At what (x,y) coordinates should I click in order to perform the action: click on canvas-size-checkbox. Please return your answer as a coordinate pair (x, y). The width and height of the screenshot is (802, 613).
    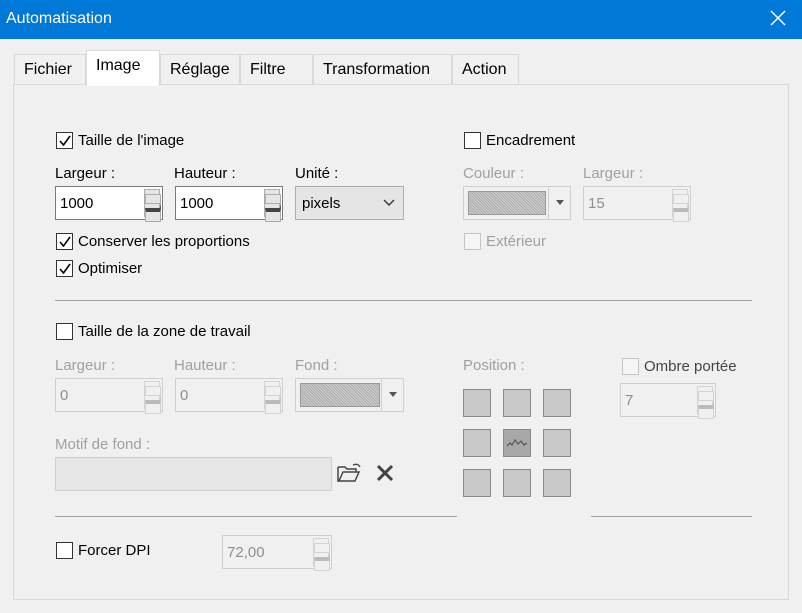
    Looking at the image, I should click on (64, 331).